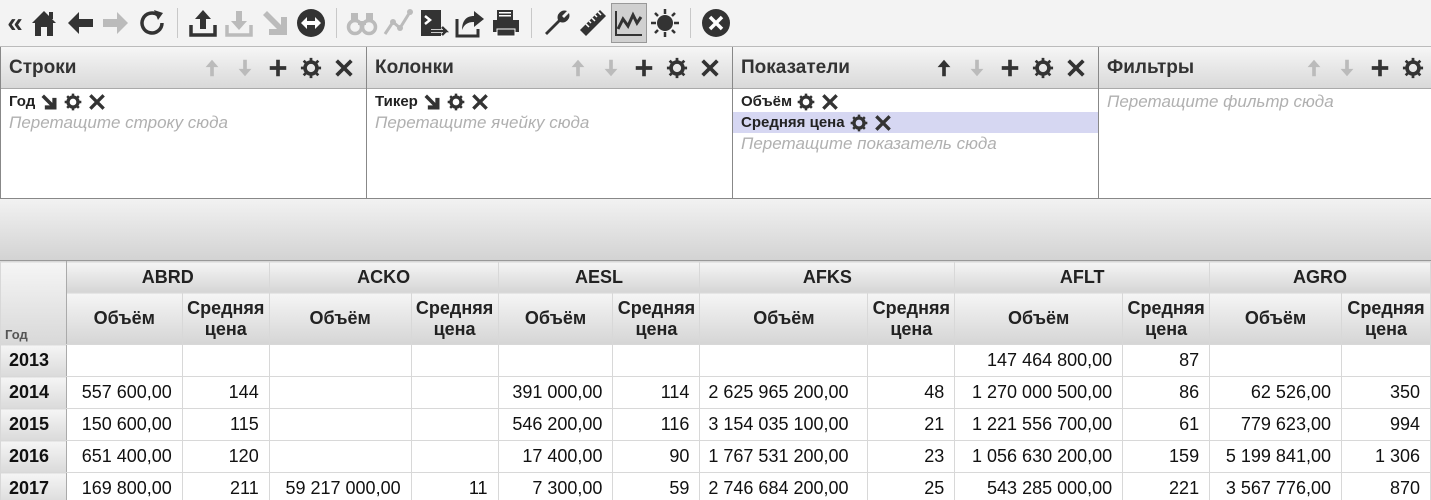 This screenshot has width=1431, height=500. I want to click on rows-settings-button, so click(310, 68).